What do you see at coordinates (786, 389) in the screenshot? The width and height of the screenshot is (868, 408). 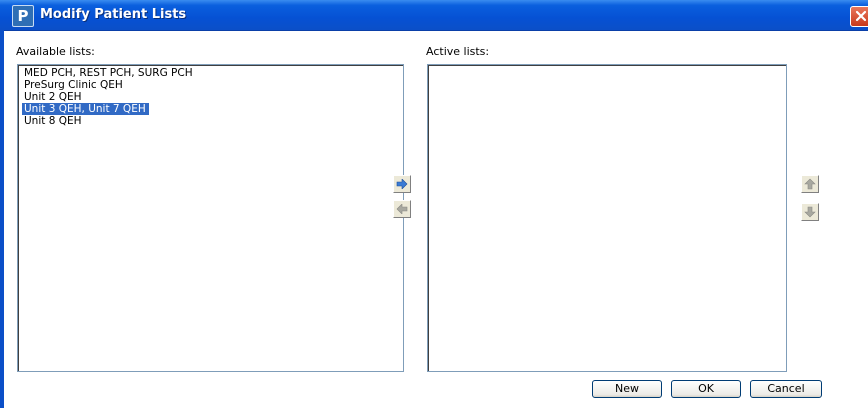 I see `cancel-button: Cancel` at bounding box center [786, 389].